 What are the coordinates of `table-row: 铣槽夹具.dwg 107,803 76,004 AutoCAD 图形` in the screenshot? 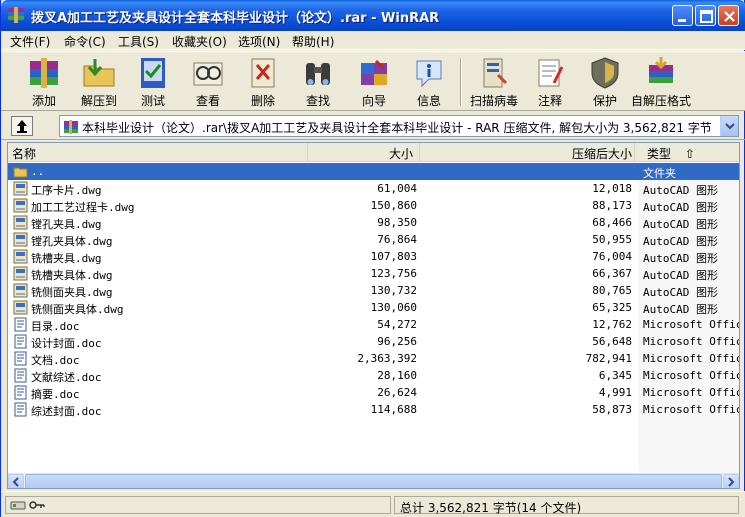 It's located at (373, 256).